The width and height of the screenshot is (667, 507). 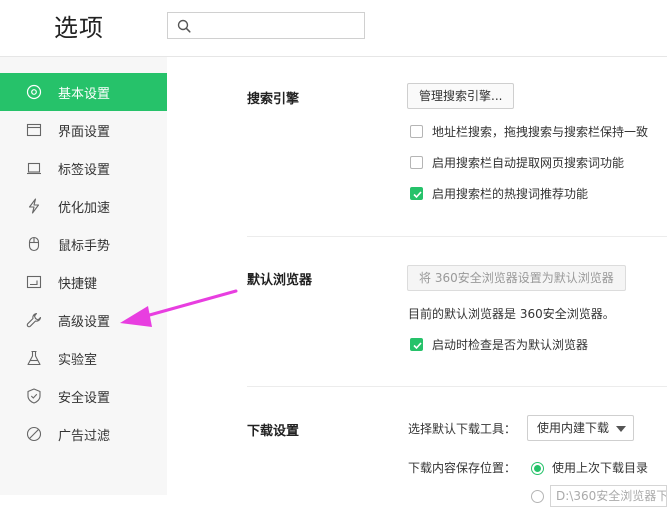 I want to click on sidebar-item-label: 基本设置, so click(x=84, y=94).